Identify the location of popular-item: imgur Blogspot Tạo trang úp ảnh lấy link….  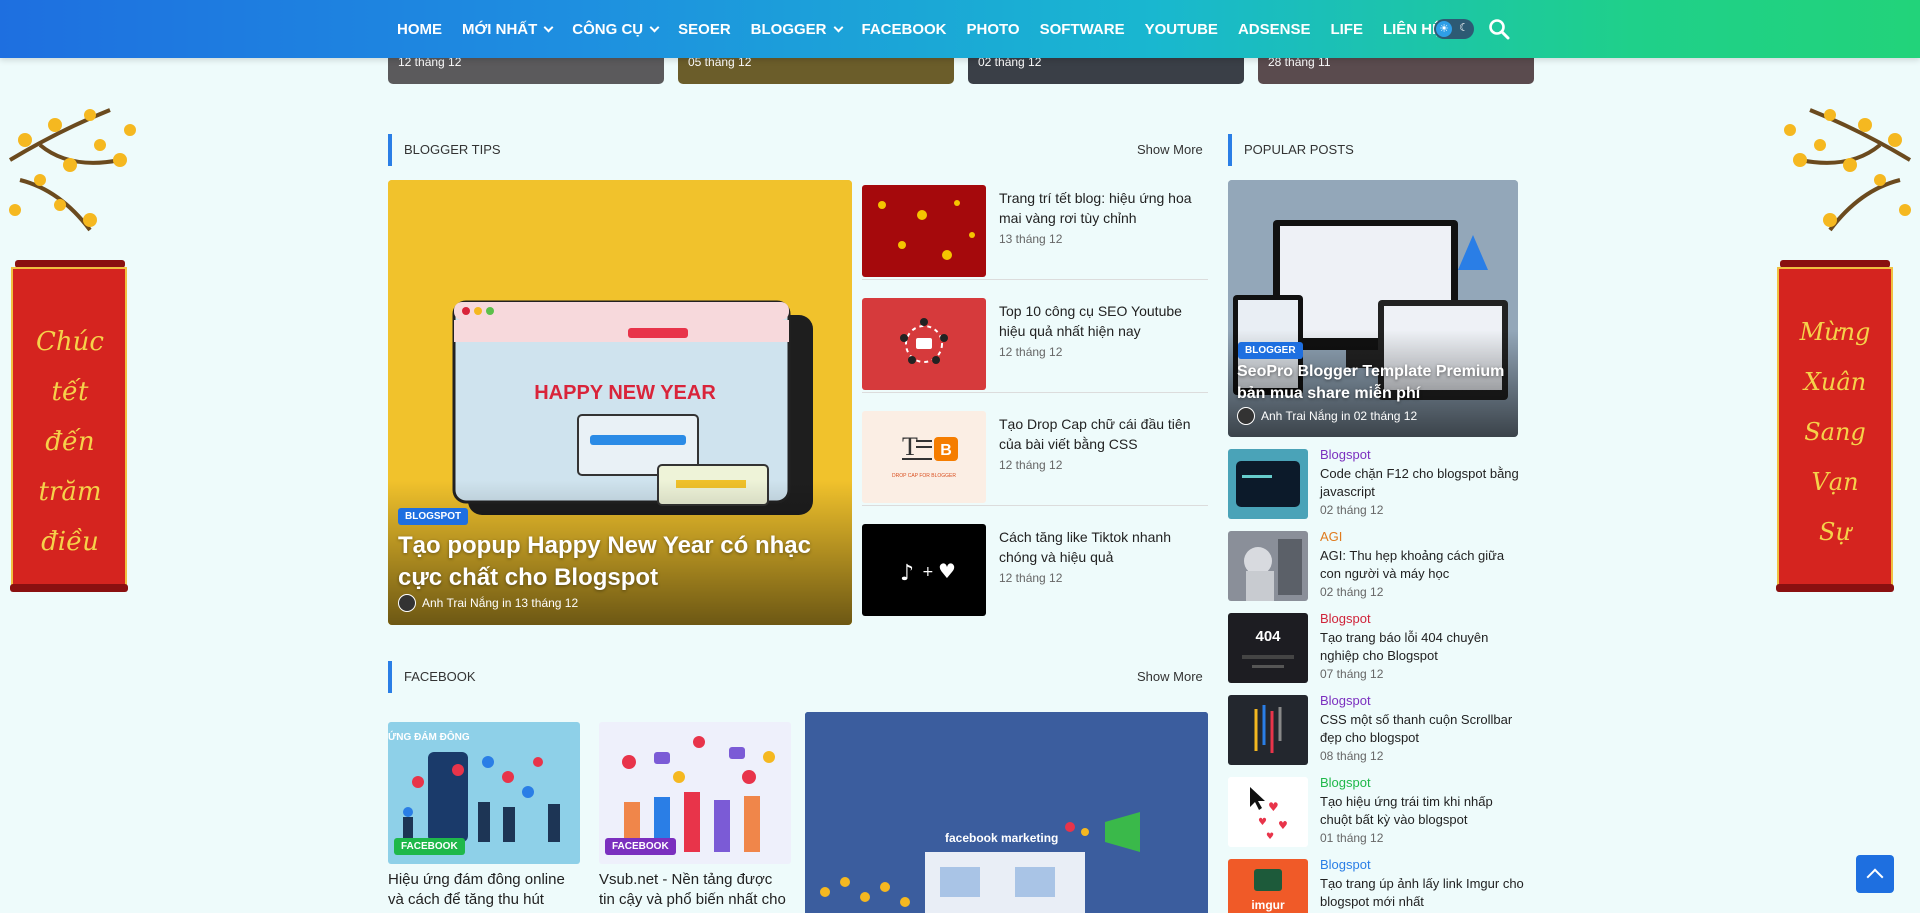
(1378, 885).